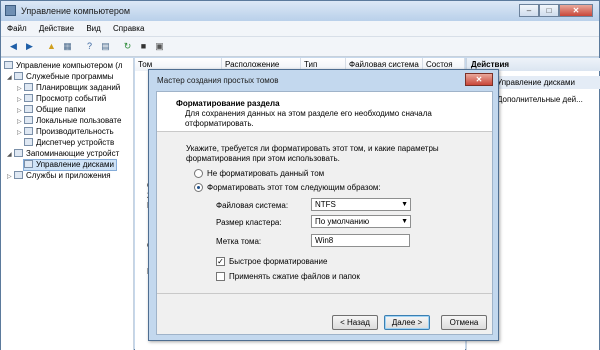  Describe the element at coordinates (407, 322) in the screenshot. I see `next-button: Далее >` at that location.